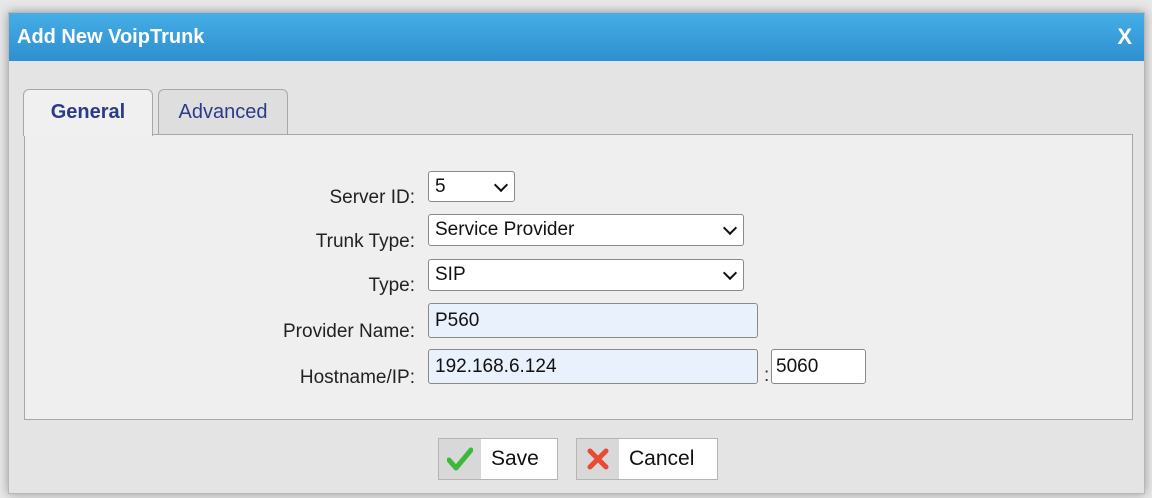 This screenshot has height=498, width=1152. What do you see at coordinates (365, 241) in the screenshot?
I see `trunk-type-label: Trunk Type:` at bounding box center [365, 241].